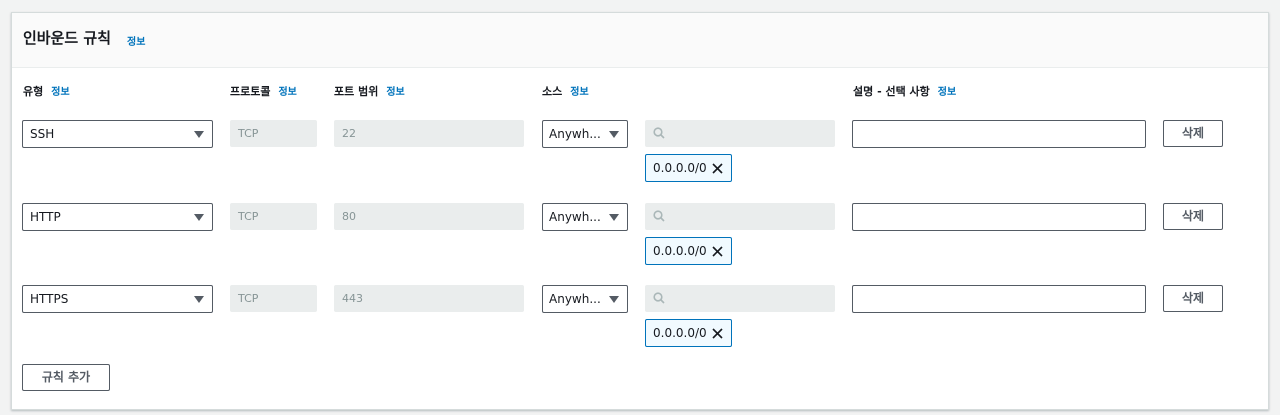 This screenshot has width=1280, height=415. I want to click on column-label-protocol: 프로토콜, so click(250, 91).